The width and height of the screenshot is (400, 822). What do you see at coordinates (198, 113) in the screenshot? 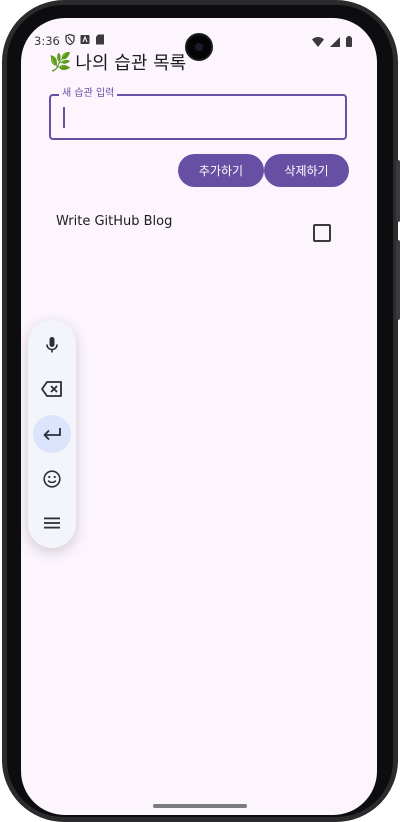
I see `habit-input-field: 새 습관 입력` at bounding box center [198, 113].